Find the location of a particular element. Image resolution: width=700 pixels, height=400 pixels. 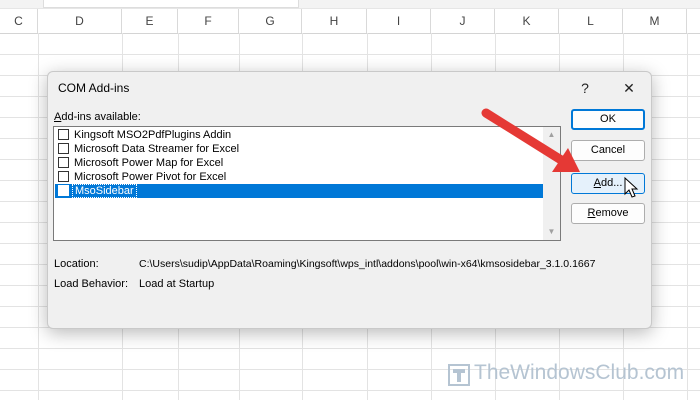

column-header-e: E is located at coordinates (150, 21).